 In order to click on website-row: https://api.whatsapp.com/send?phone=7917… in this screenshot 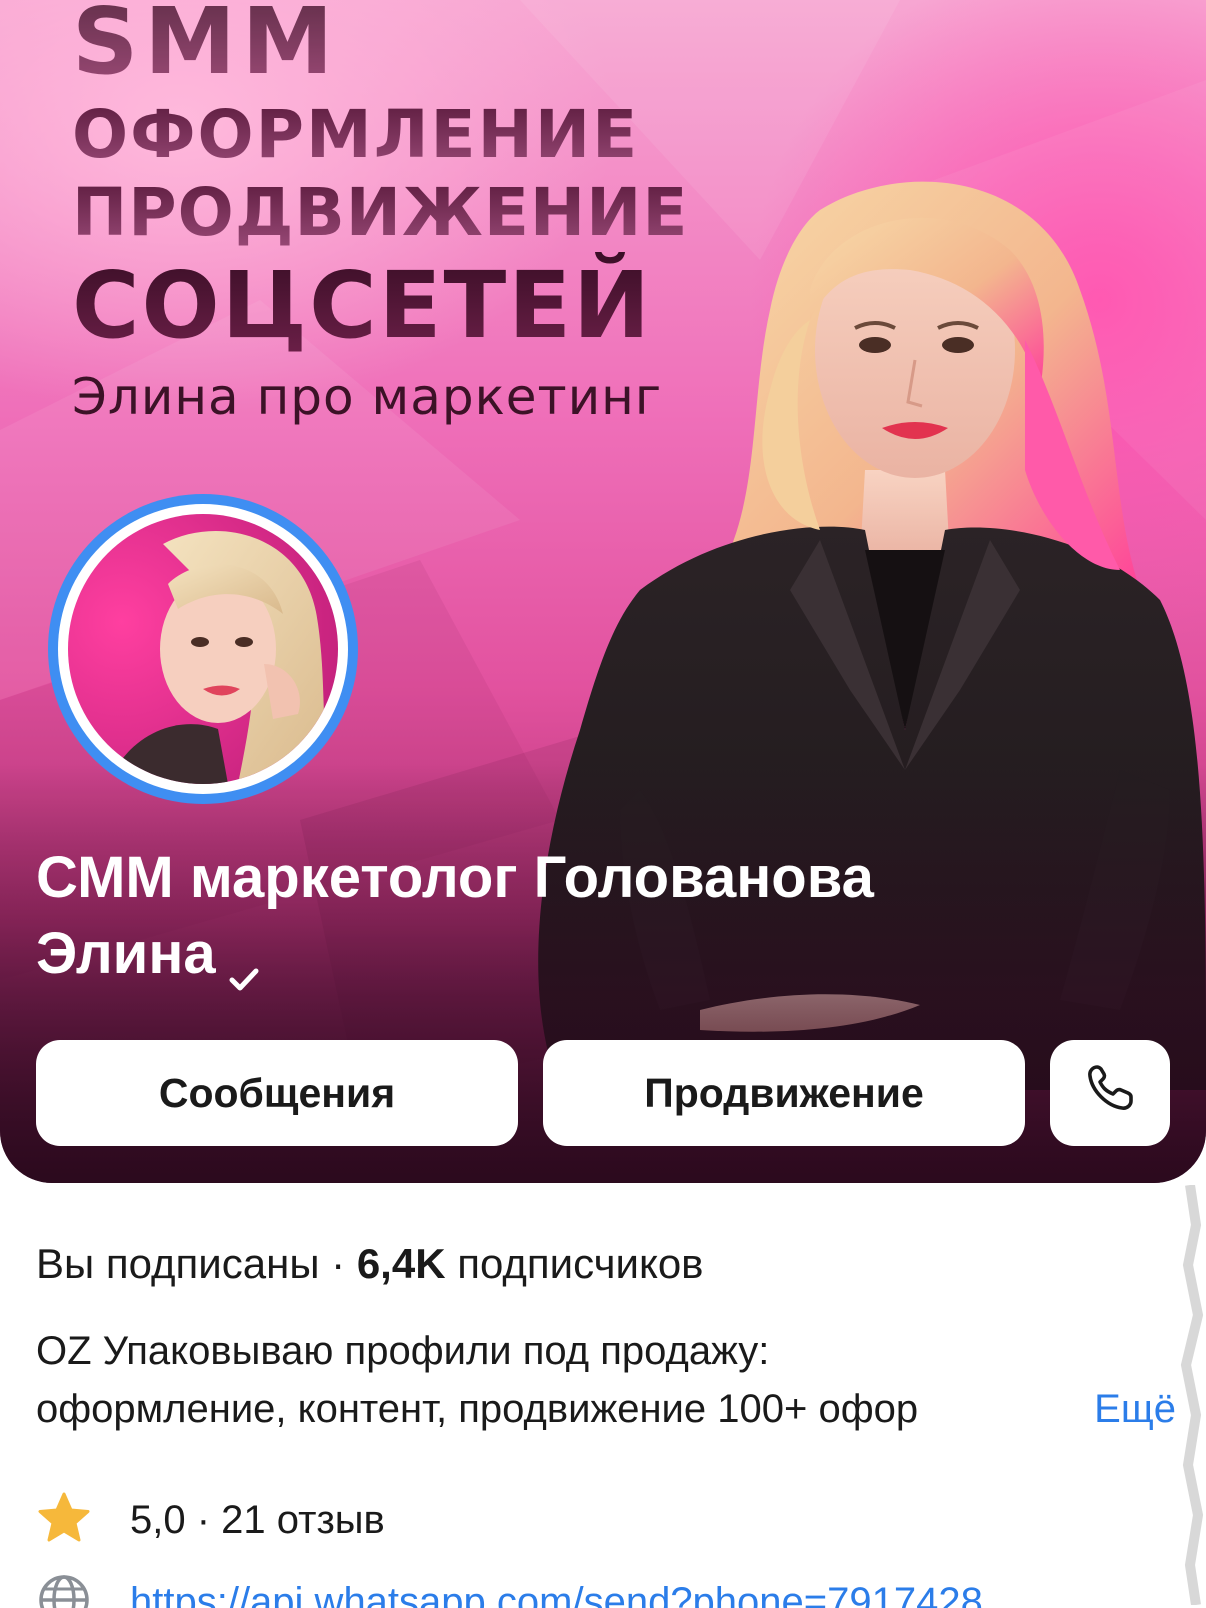, I will do `click(611, 1590)`.